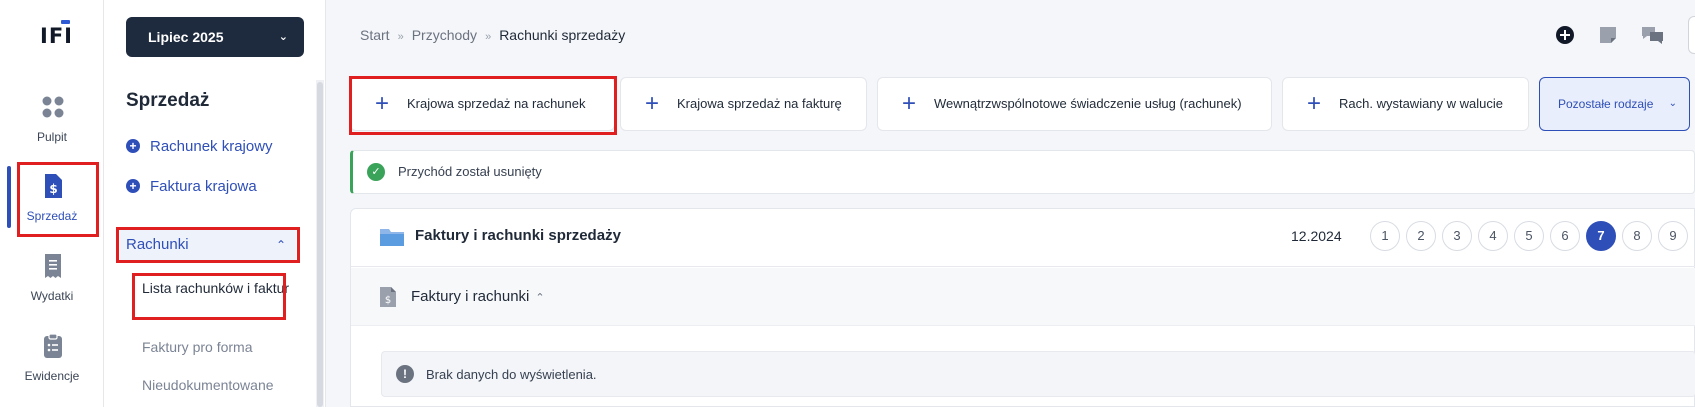 The image size is (1695, 407). What do you see at coordinates (1457, 236) in the screenshot?
I see `month-page-button: 3` at bounding box center [1457, 236].